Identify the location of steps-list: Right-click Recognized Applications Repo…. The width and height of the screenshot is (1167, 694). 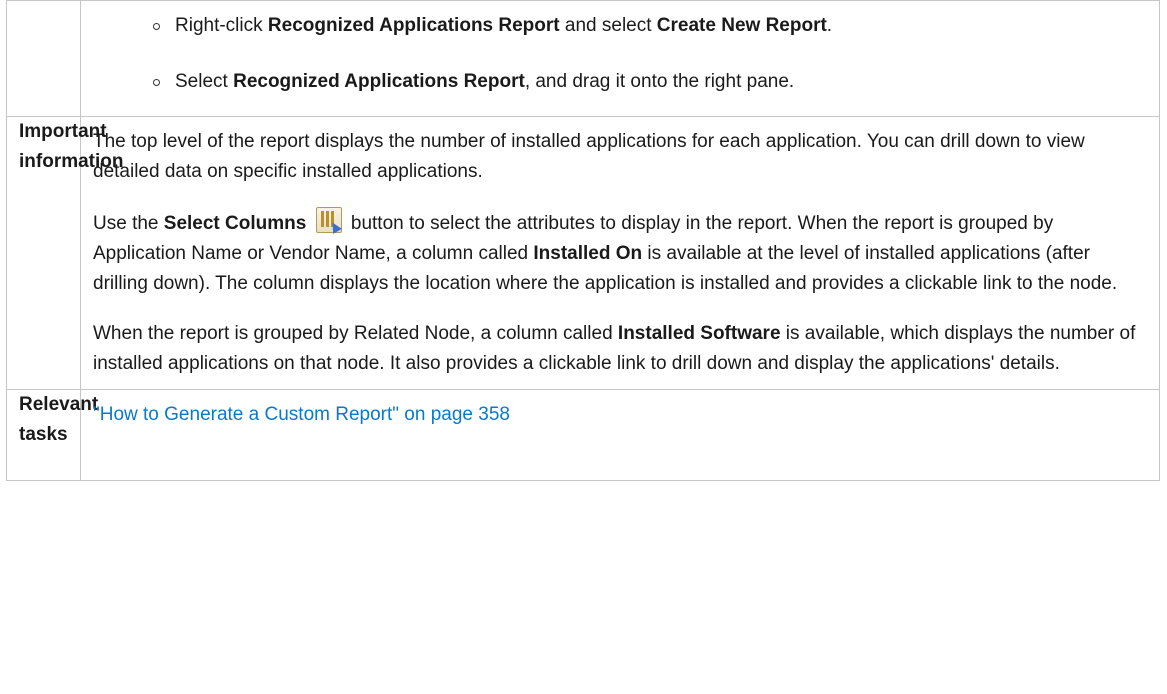
(620, 54).